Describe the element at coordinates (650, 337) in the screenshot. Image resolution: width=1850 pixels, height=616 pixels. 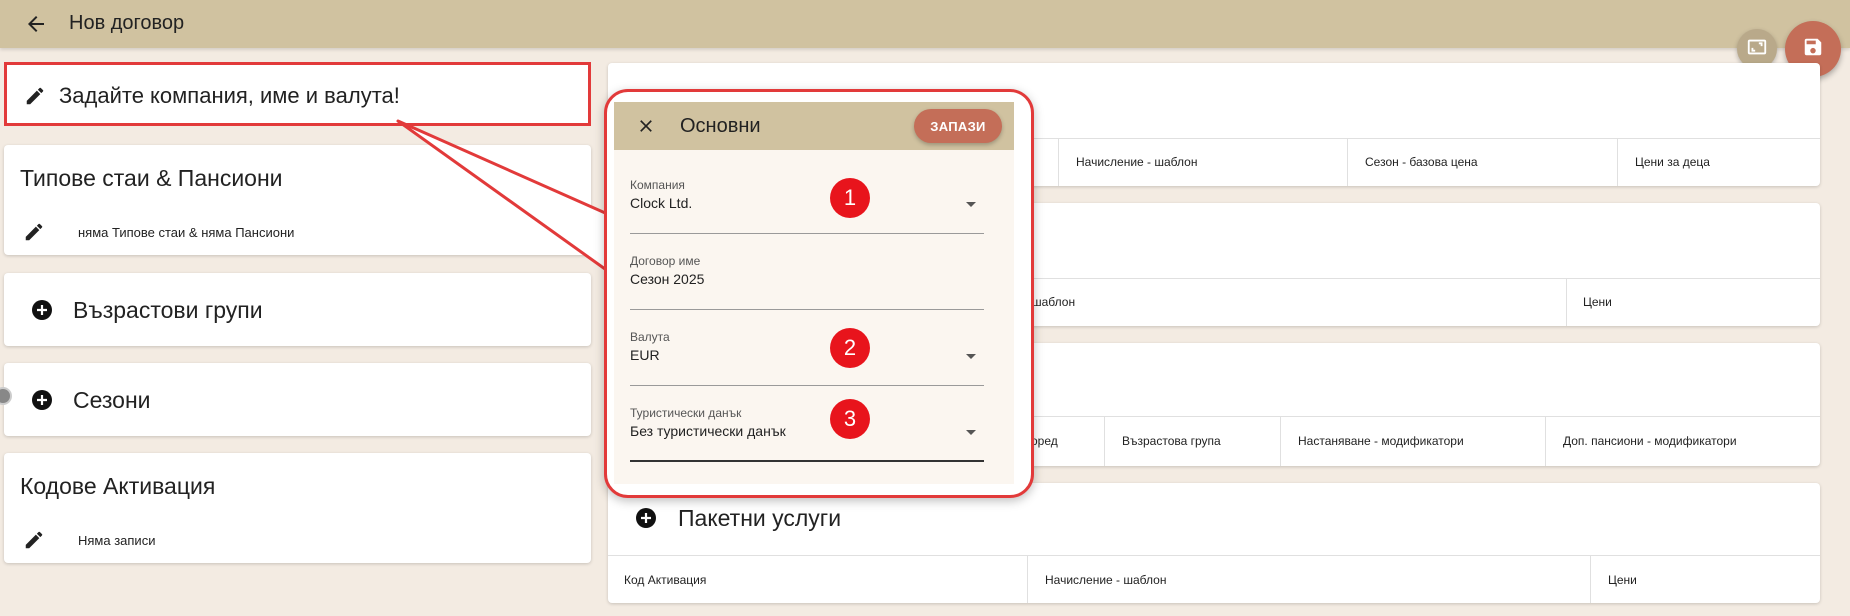
I see `field-label: Валута` at that location.